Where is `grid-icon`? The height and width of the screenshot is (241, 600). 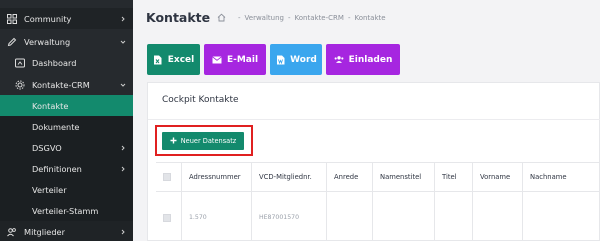 grid-icon is located at coordinates (12, 19).